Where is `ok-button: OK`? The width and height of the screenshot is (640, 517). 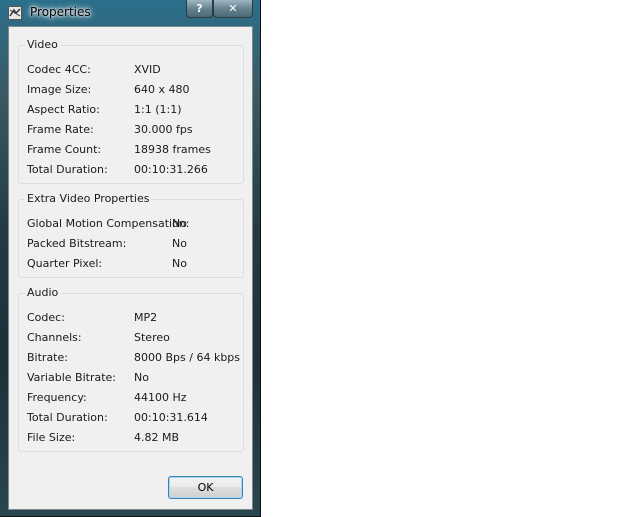
ok-button: OK is located at coordinates (205, 487).